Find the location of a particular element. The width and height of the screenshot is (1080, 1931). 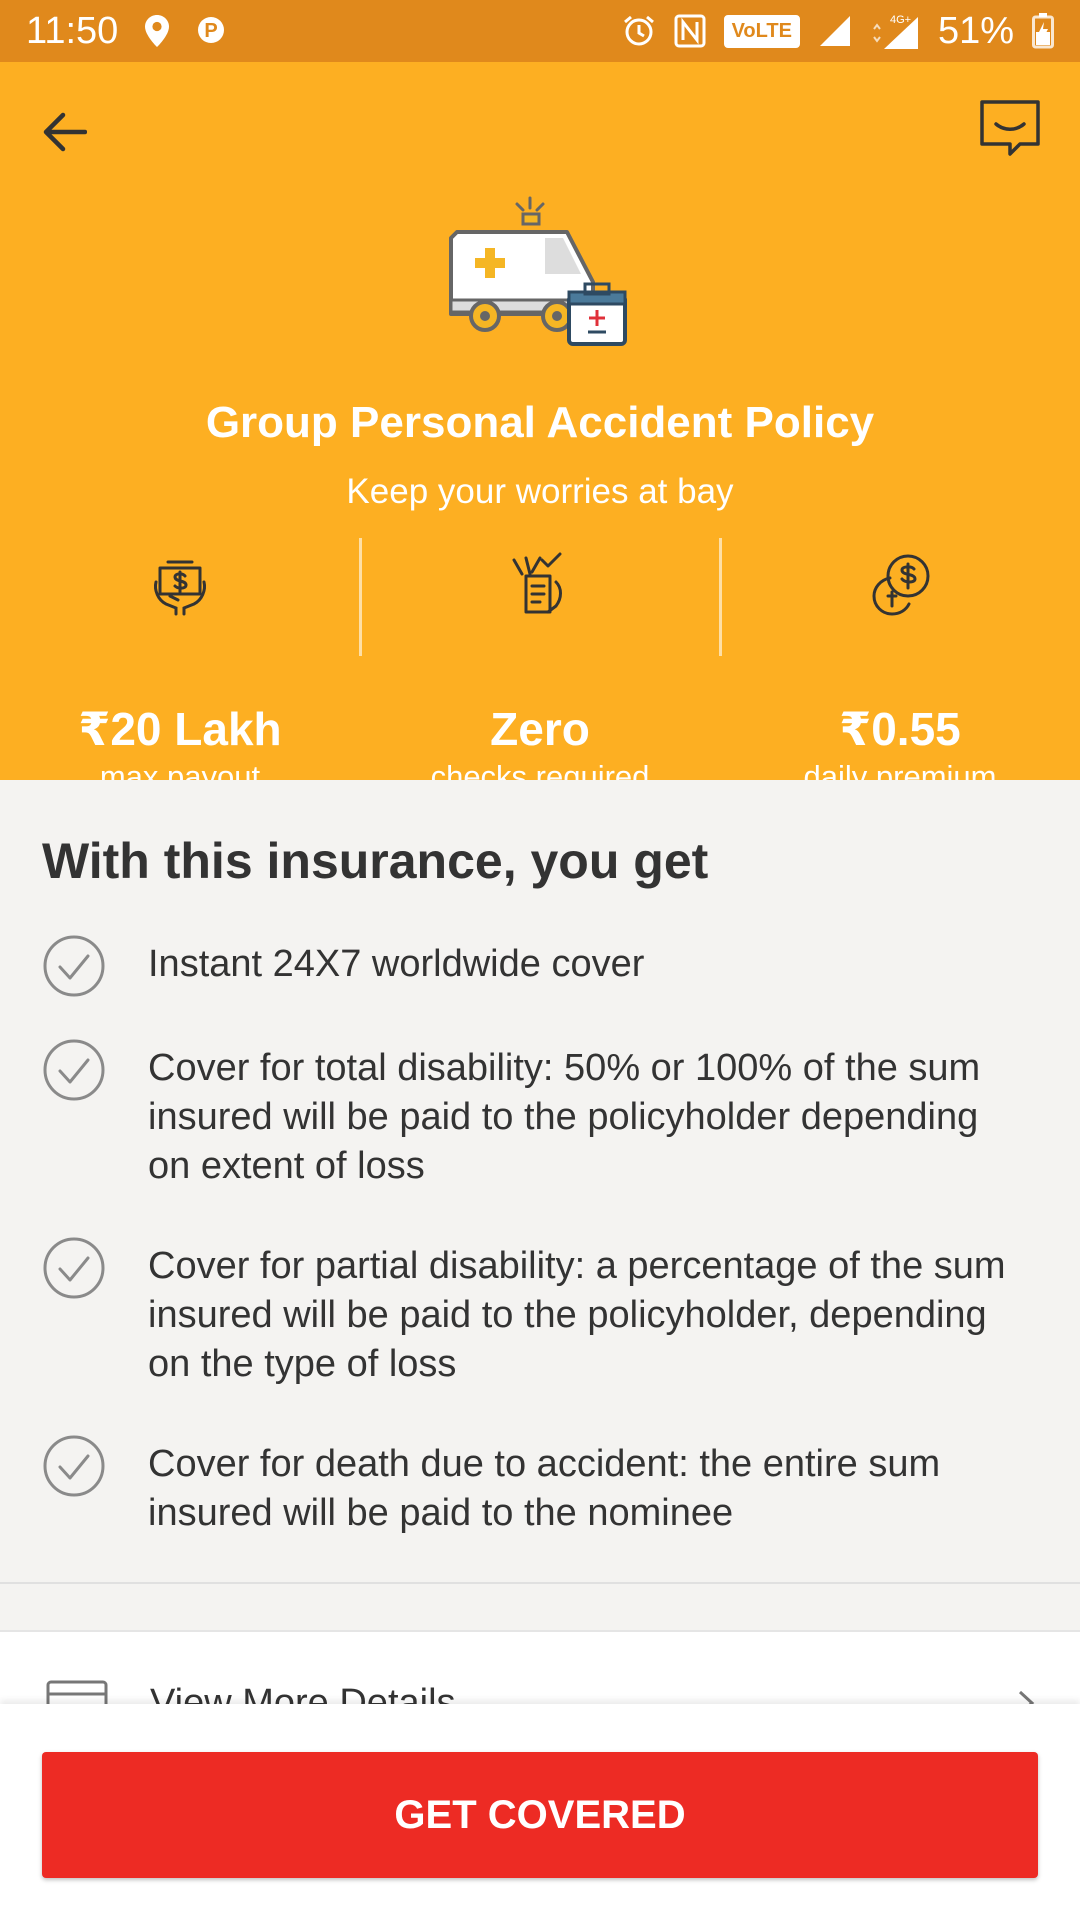

chat-button is located at coordinates (1010, 128).